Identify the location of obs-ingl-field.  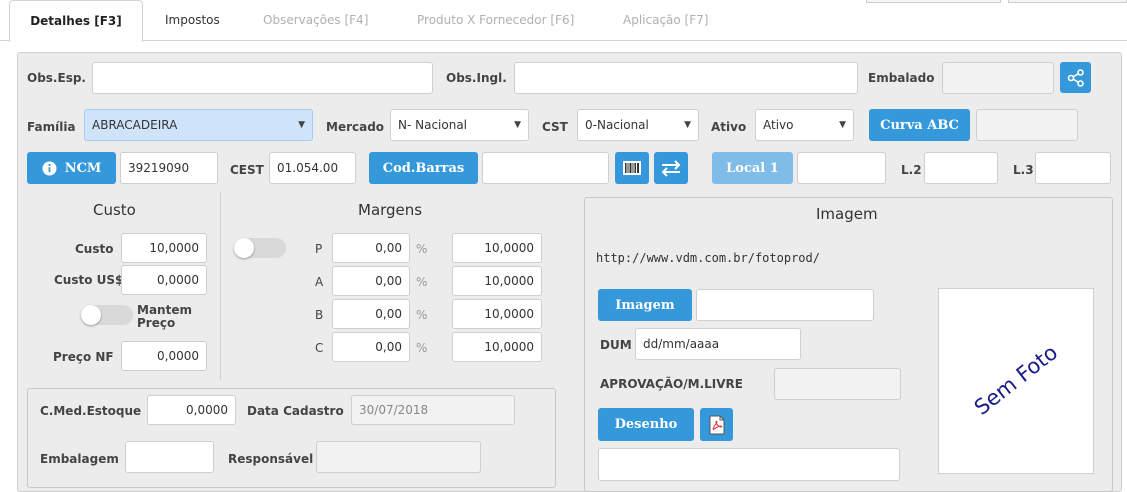
(686, 78).